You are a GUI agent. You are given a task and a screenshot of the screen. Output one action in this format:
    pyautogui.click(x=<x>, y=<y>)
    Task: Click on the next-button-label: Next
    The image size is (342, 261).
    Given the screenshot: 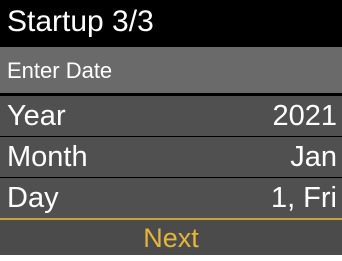 What is the action you would take?
    pyautogui.click(x=171, y=238)
    